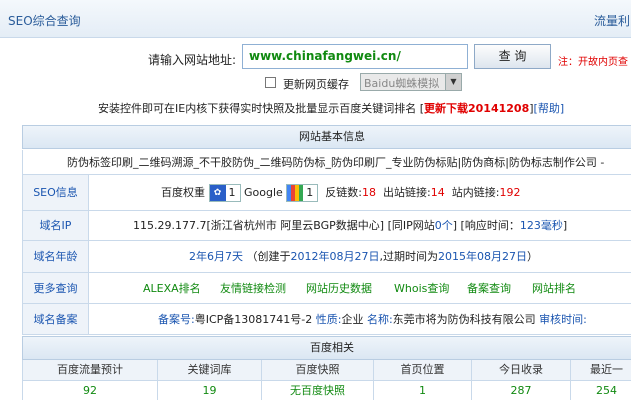 The height and width of the screenshot is (400, 631). What do you see at coordinates (475, 192) in the screenshot?
I see `inlinks-label: 站内链接:` at bounding box center [475, 192].